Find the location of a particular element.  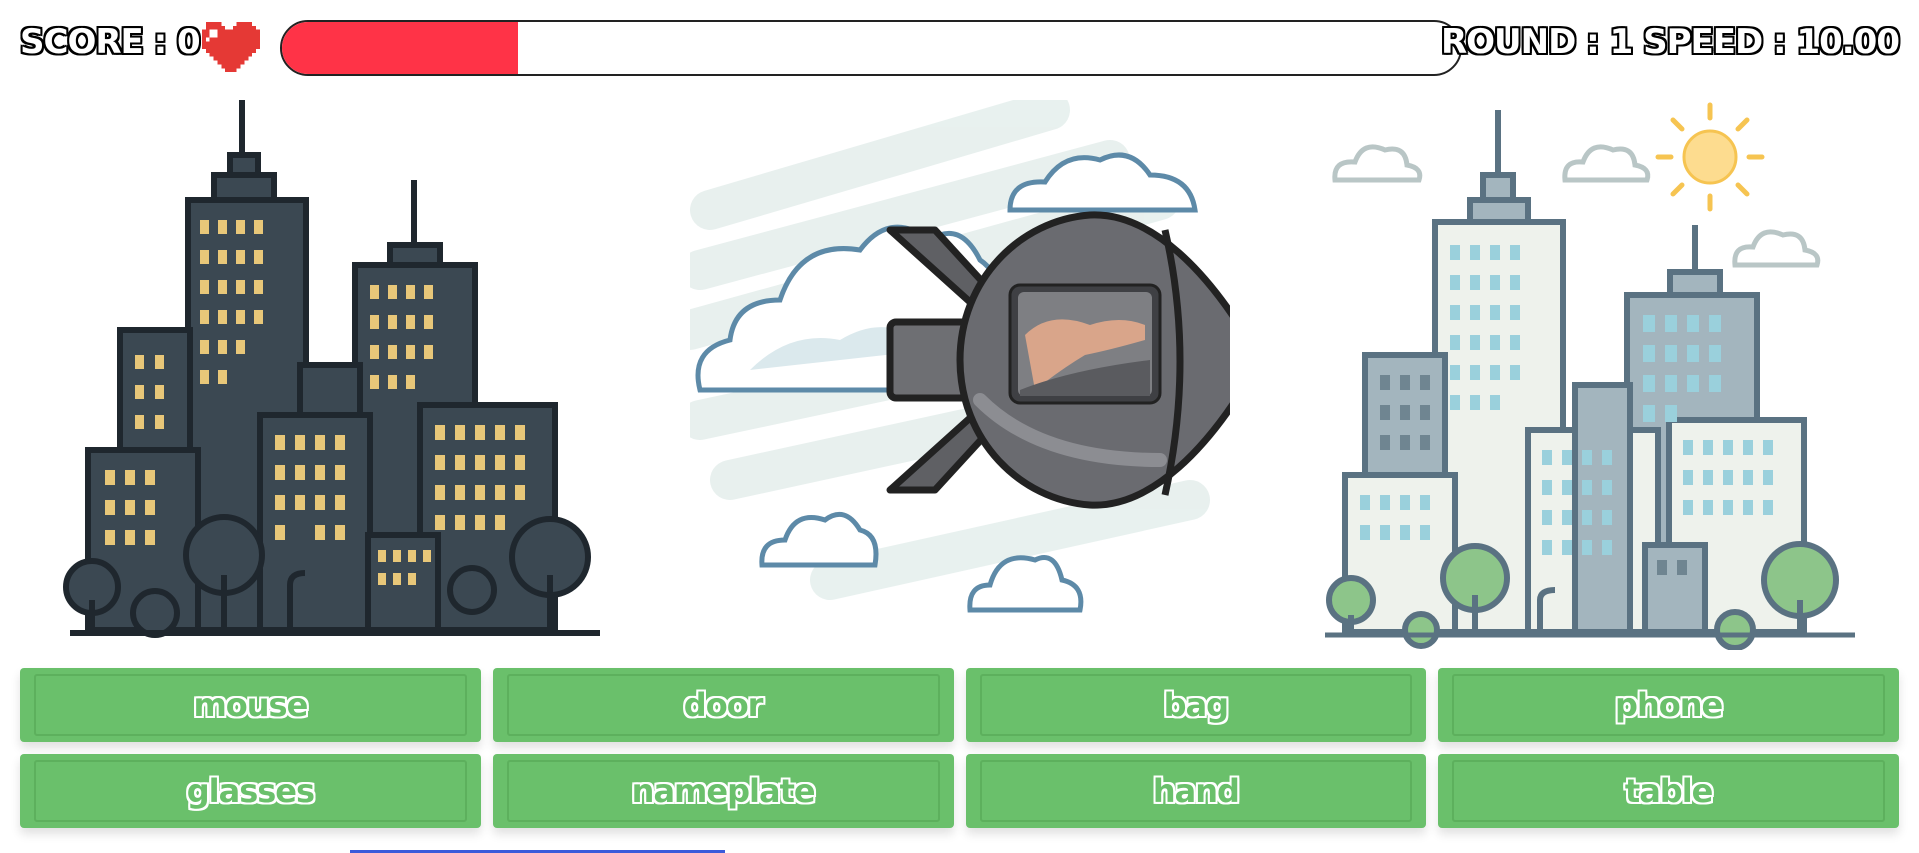

answer-button-bag: bag is located at coordinates (1196, 705).